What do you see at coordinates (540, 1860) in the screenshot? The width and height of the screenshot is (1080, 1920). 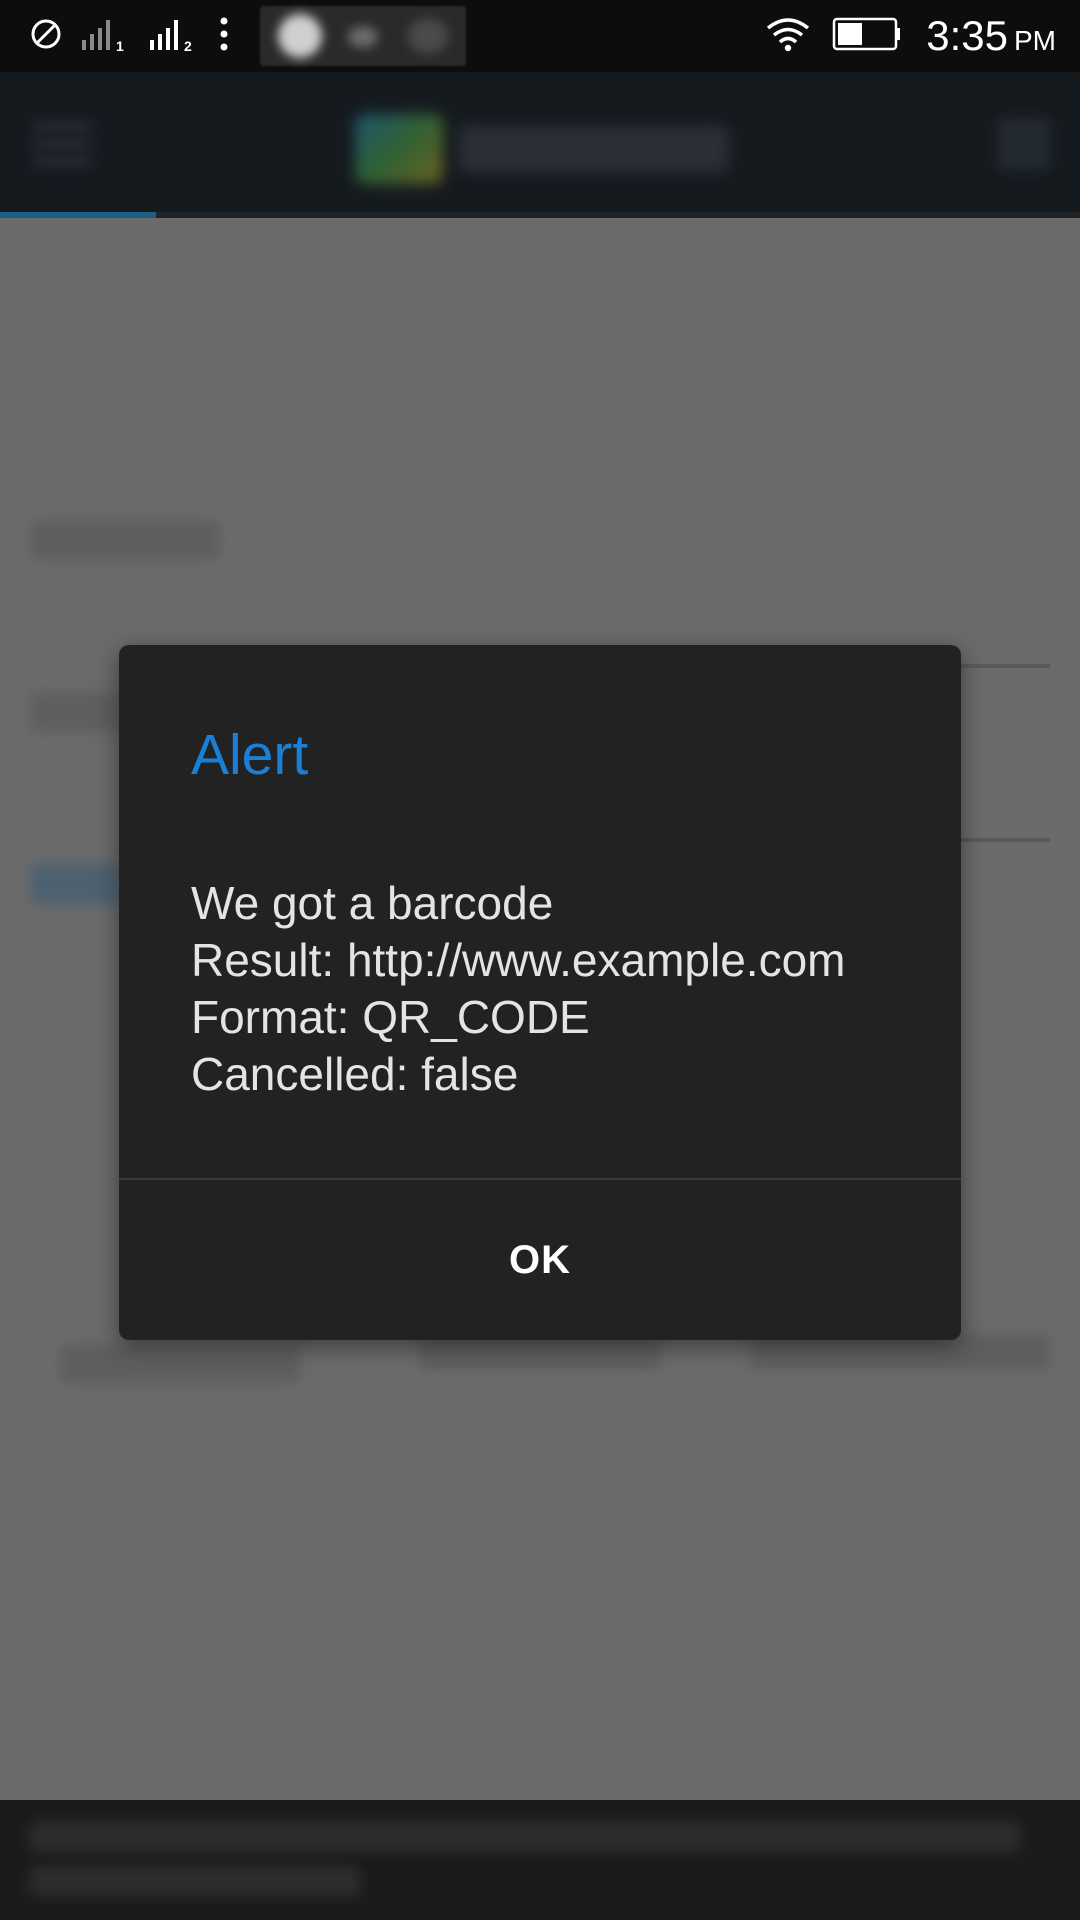 I see `app-footer-dimmed` at bounding box center [540, 1860].